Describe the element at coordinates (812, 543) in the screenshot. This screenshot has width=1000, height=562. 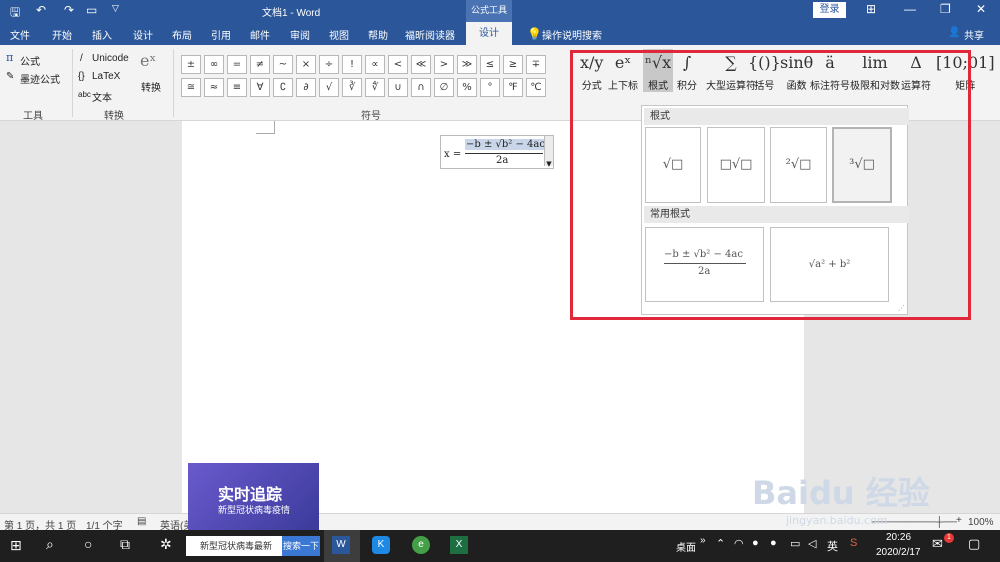
I see `volume-icon: ◁` at that location.